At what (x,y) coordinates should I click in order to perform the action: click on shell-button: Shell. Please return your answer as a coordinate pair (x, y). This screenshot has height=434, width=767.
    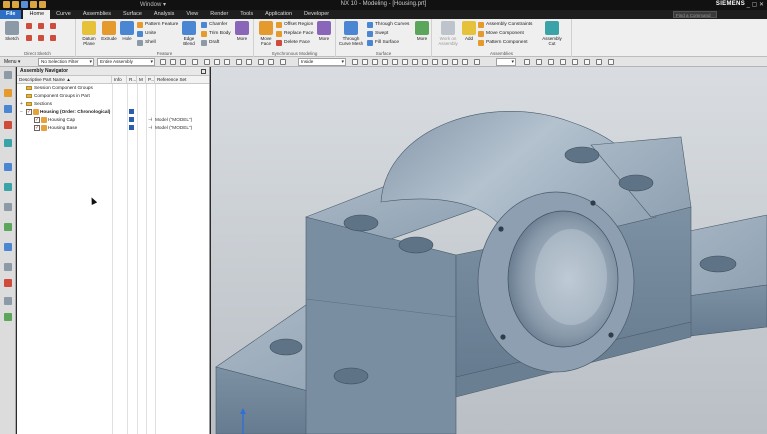
    Looking at the image, I should click on (146, 43).